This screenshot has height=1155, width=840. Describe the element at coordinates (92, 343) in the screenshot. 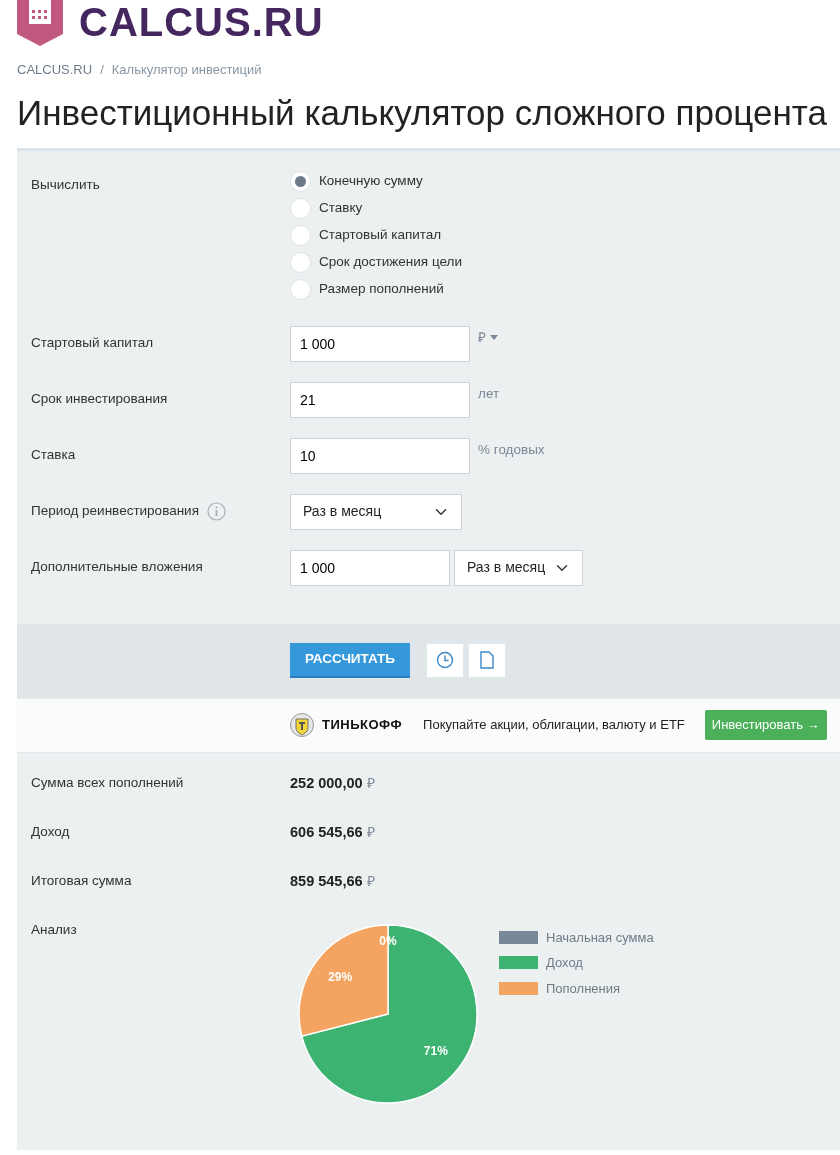

I see `field-label: Стартовый капитал` at that location.